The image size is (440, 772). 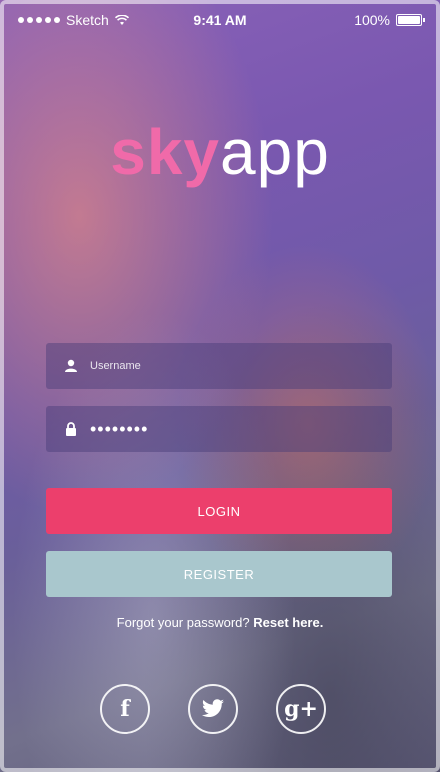 I want to click on status-bar: Sketch 9:41 AM 100%, so click(x=220, y=20).